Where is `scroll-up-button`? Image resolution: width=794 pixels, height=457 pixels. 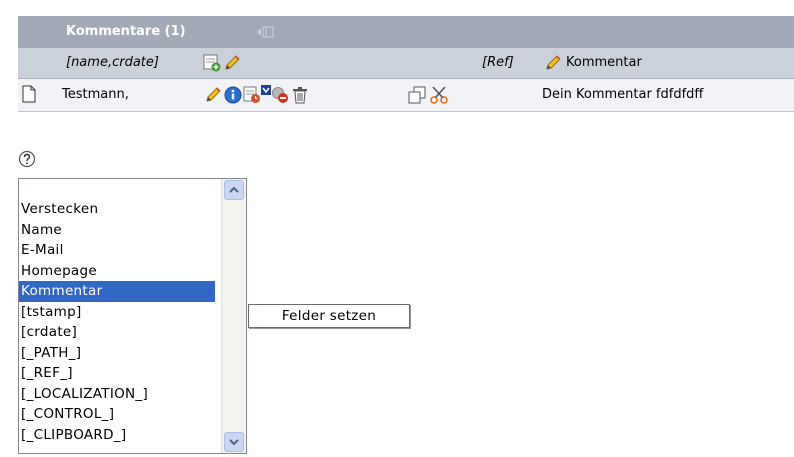 scroll-up-button is located at coordinates (234, 190).